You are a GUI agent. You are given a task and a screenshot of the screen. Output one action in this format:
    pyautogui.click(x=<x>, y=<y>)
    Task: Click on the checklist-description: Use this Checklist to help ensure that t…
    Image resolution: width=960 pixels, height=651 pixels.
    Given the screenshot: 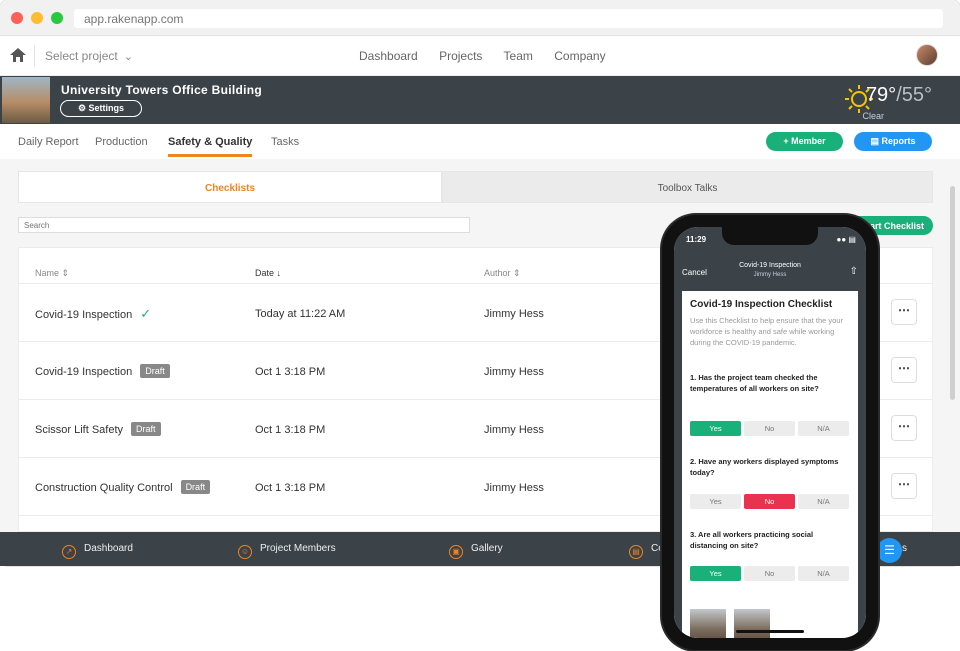 What is the action you would take?
    pyautogui.click(x=766, y=331)
    